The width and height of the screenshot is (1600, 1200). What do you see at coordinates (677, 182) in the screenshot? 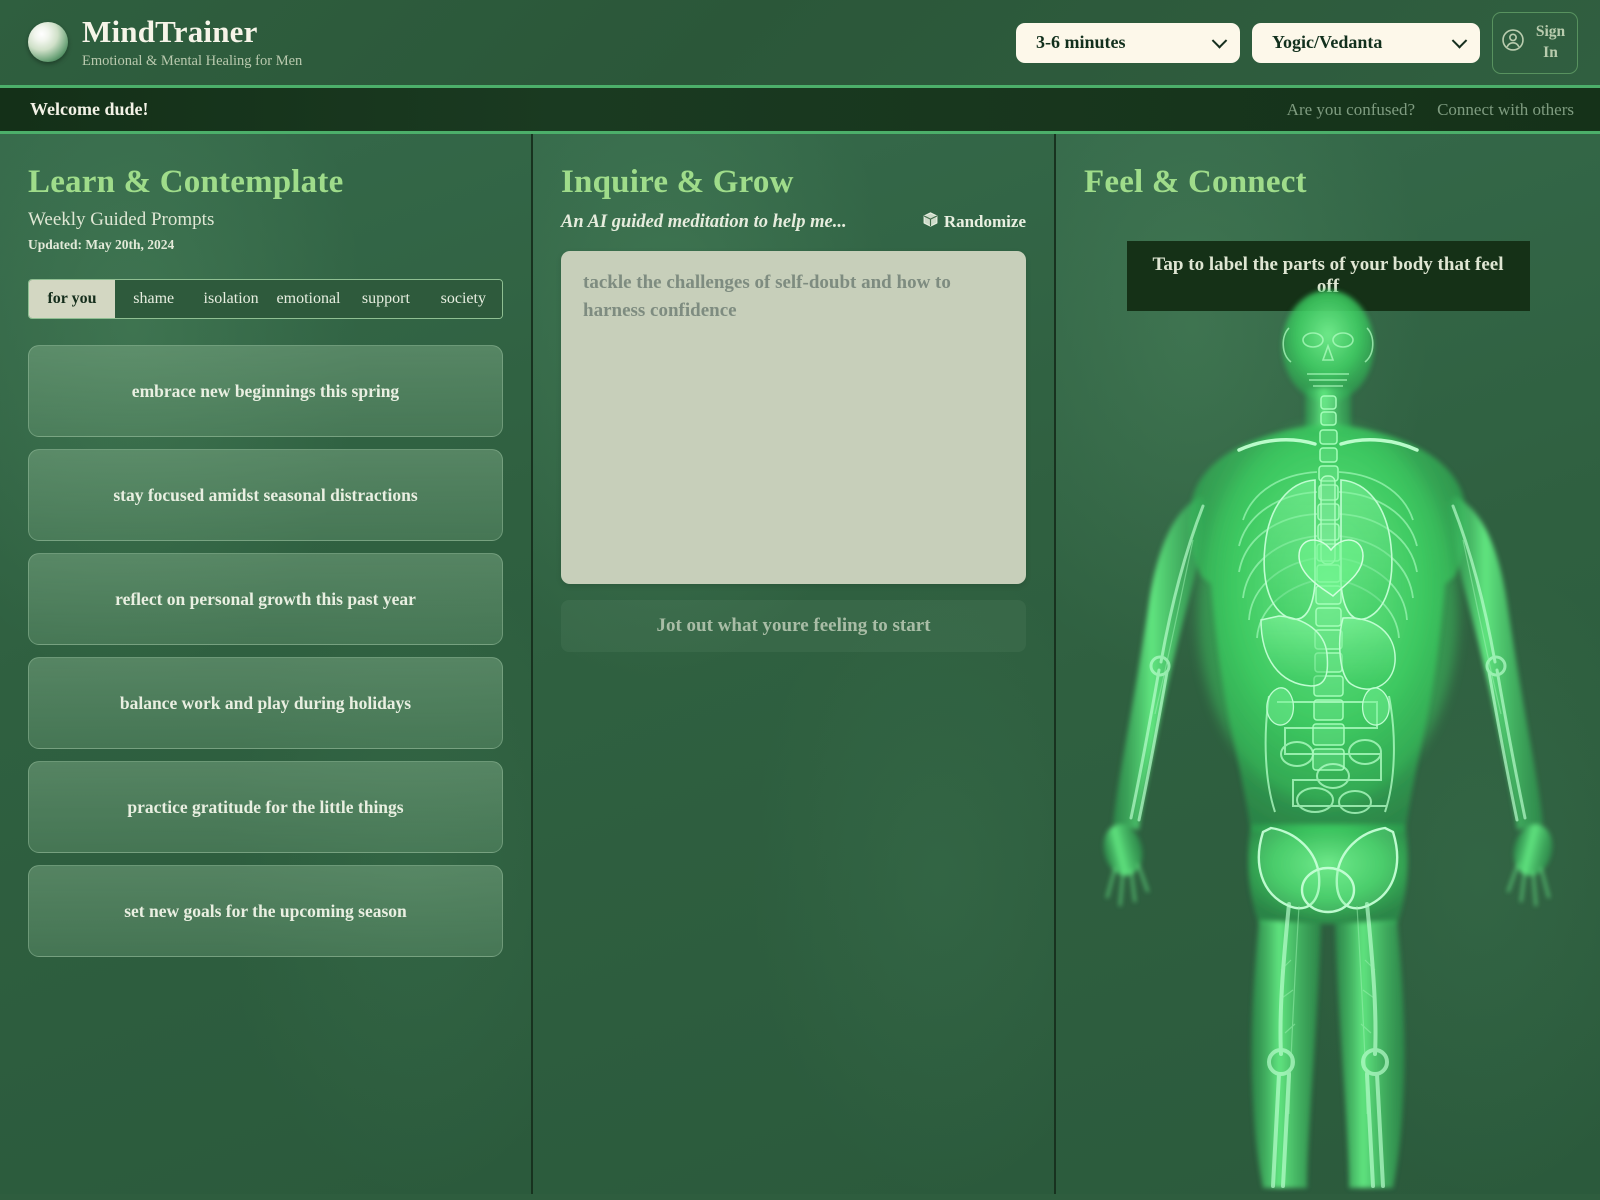
I see `middle-panel-title: Inquire & Grow` at bounding box center [677, 182].